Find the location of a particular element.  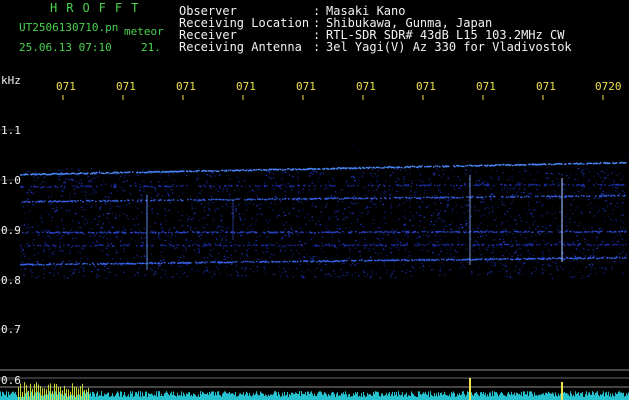

datetime-number: 21. is located at coordinates (151, 47).